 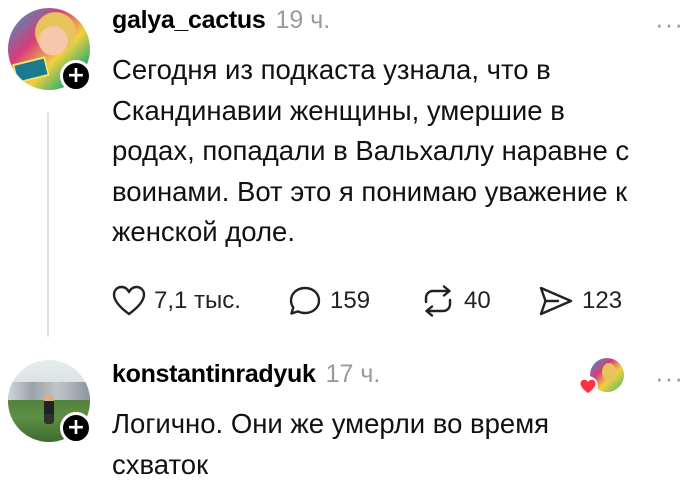 I want to click on like-count: 7,1 тыс., so click(x=197, y=300).